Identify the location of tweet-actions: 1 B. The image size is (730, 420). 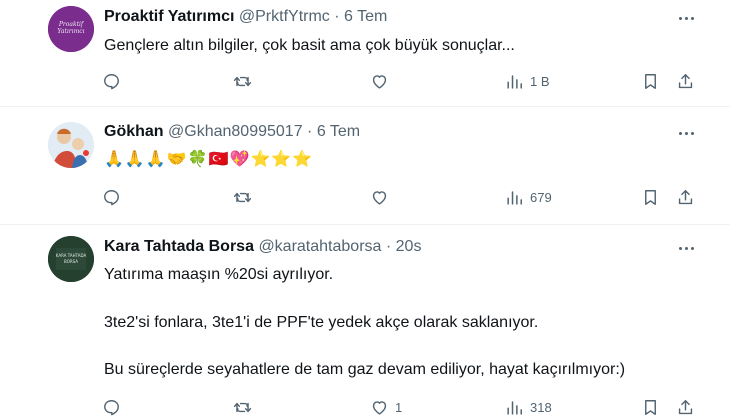
(365, 81).